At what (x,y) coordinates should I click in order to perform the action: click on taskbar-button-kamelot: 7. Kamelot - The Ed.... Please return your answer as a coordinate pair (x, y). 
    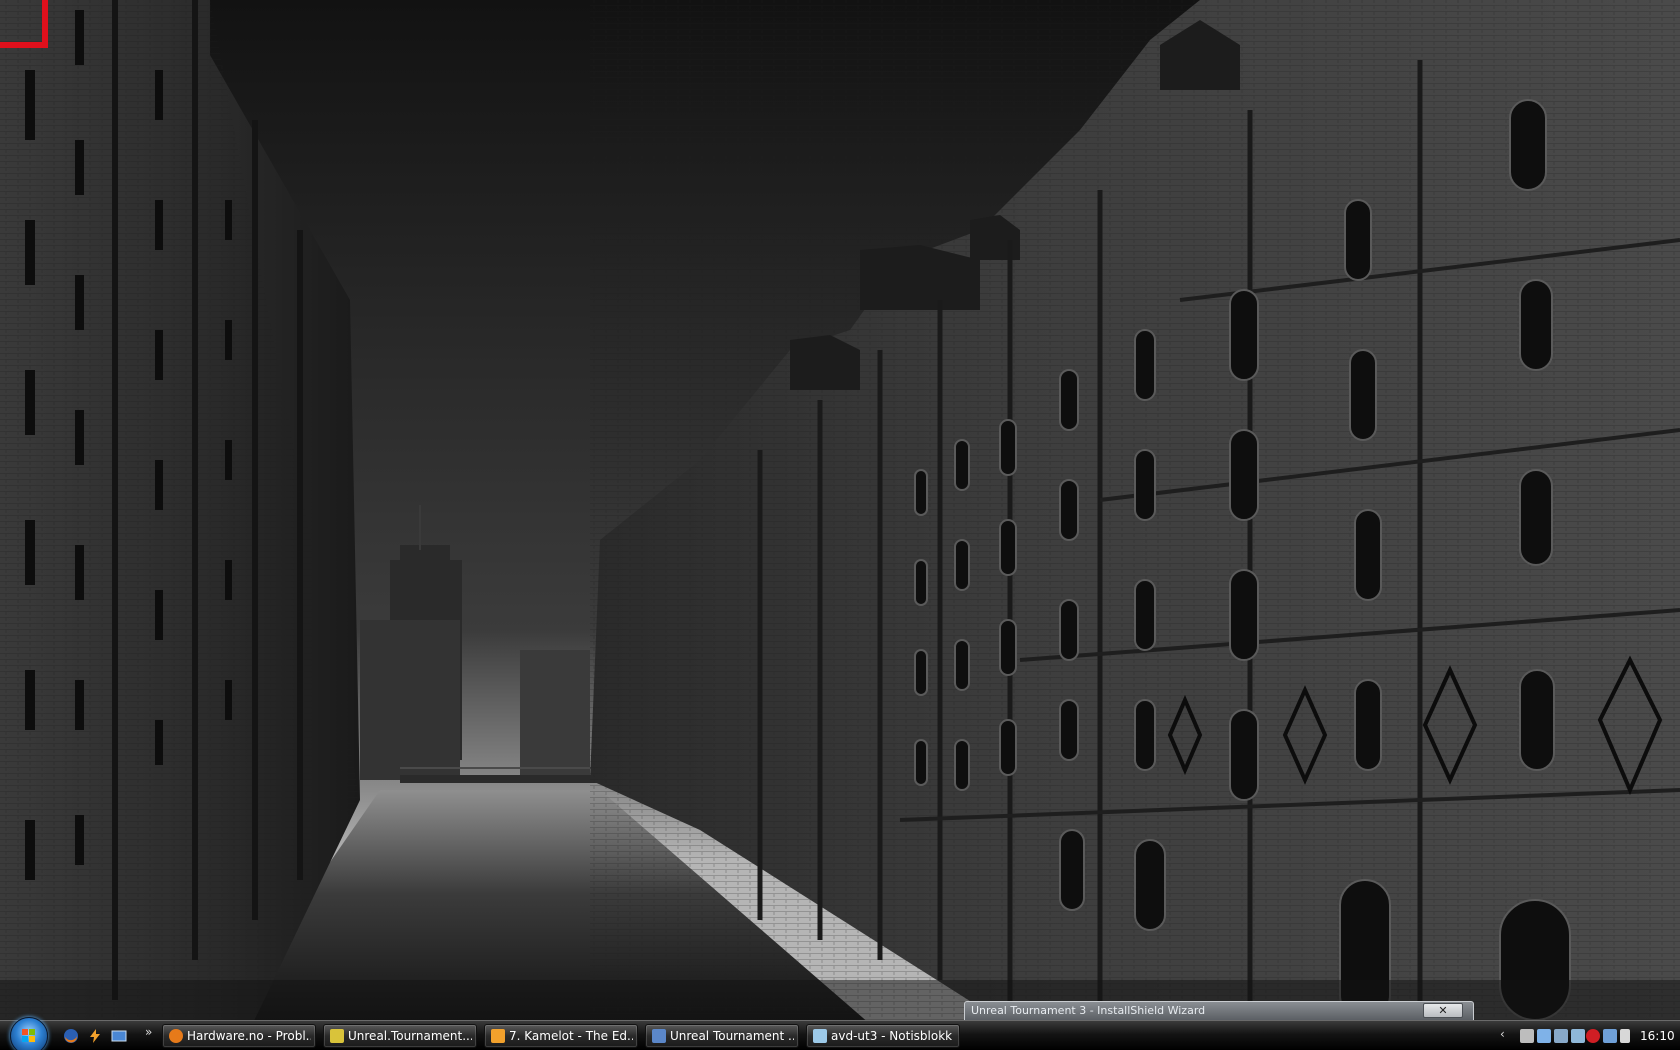
    Looking at the image, I should click on (561, 1036).